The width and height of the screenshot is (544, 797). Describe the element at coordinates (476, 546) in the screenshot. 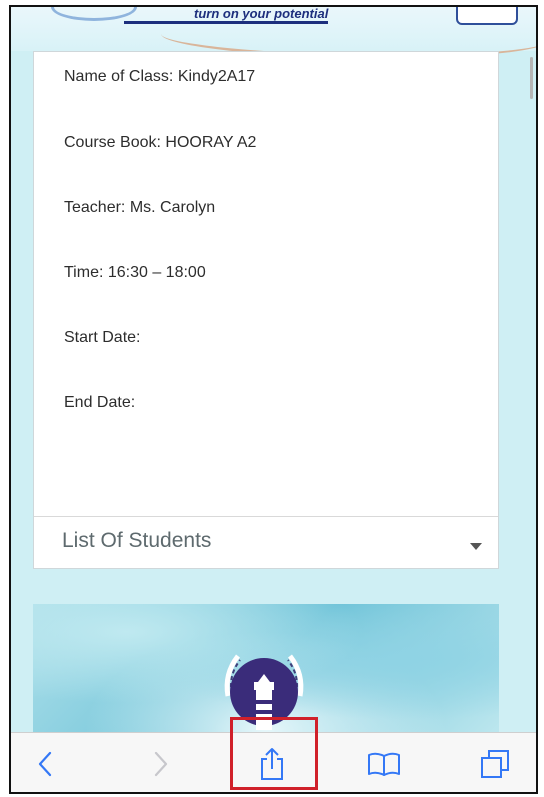

I see `chevron-down-icon` at that location.